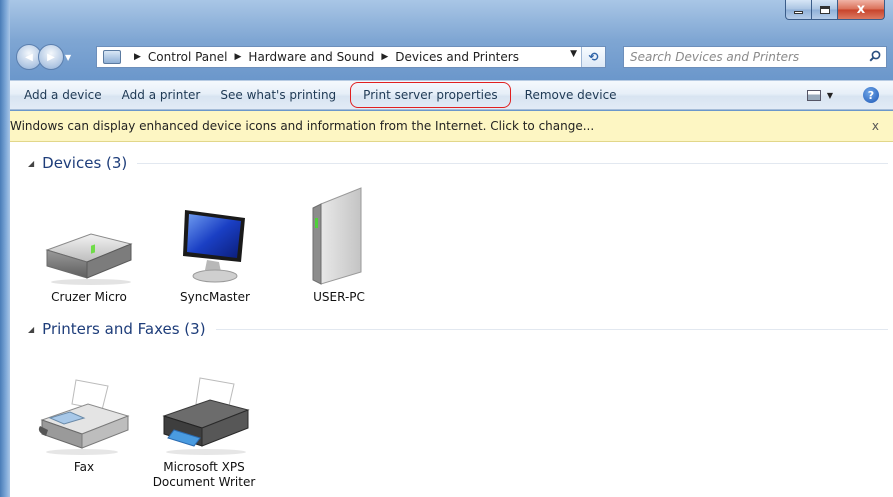 The width and height of the screenshot is (893, 497). Describe the element at coordinates (214, 246) in the screenshot. I see `monitor-icon` at that location.